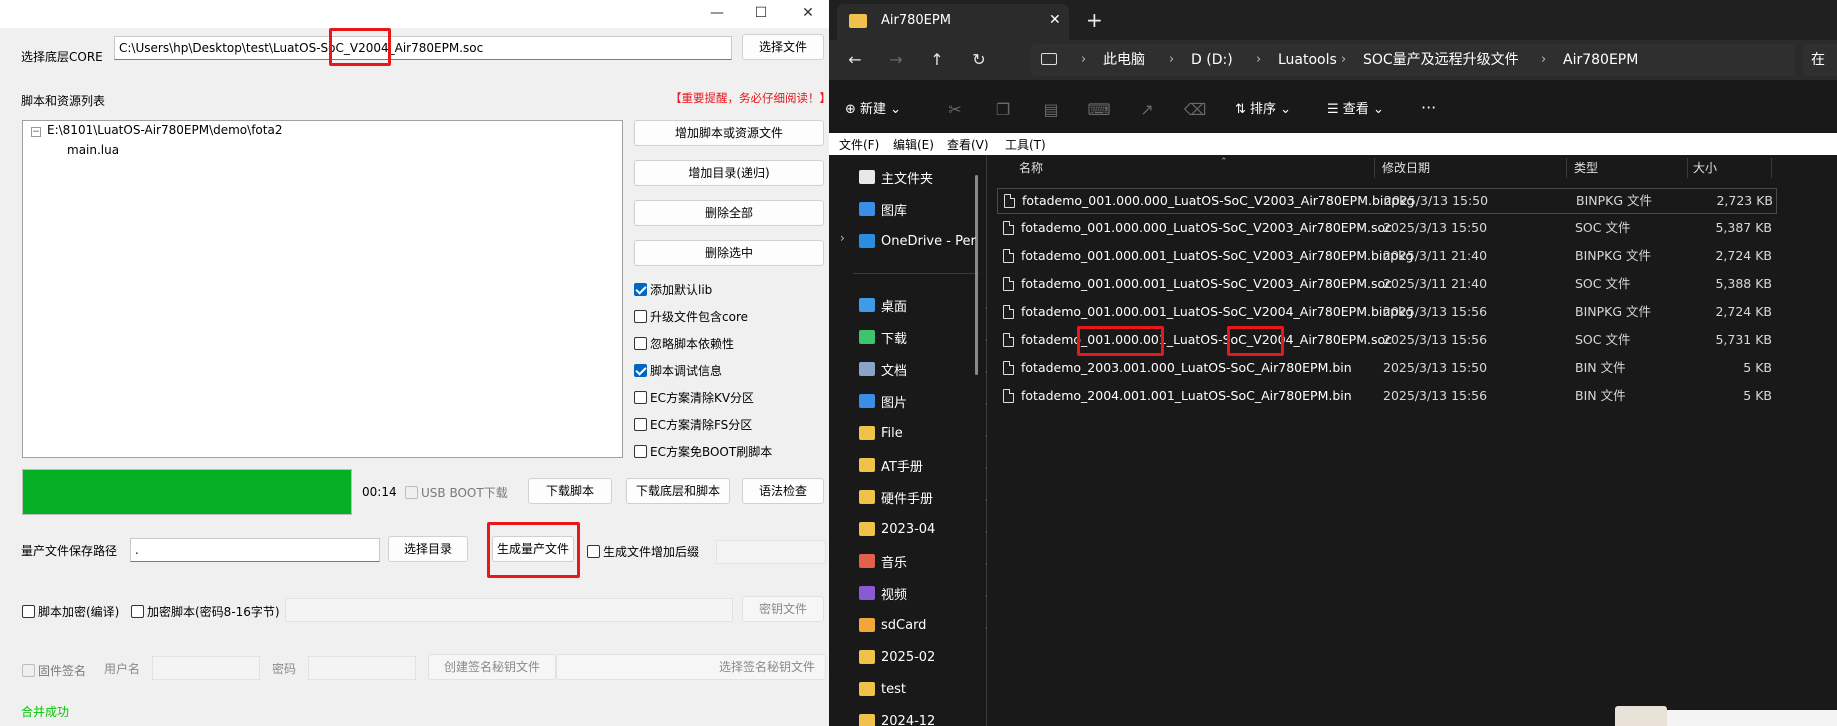 This screenshot has width=1837, height=726. What do you see at coordinates (1124, 60) in the screenshot?
I see `breadcrumb-item: 此电脑` at bounding box center [1124, 60].